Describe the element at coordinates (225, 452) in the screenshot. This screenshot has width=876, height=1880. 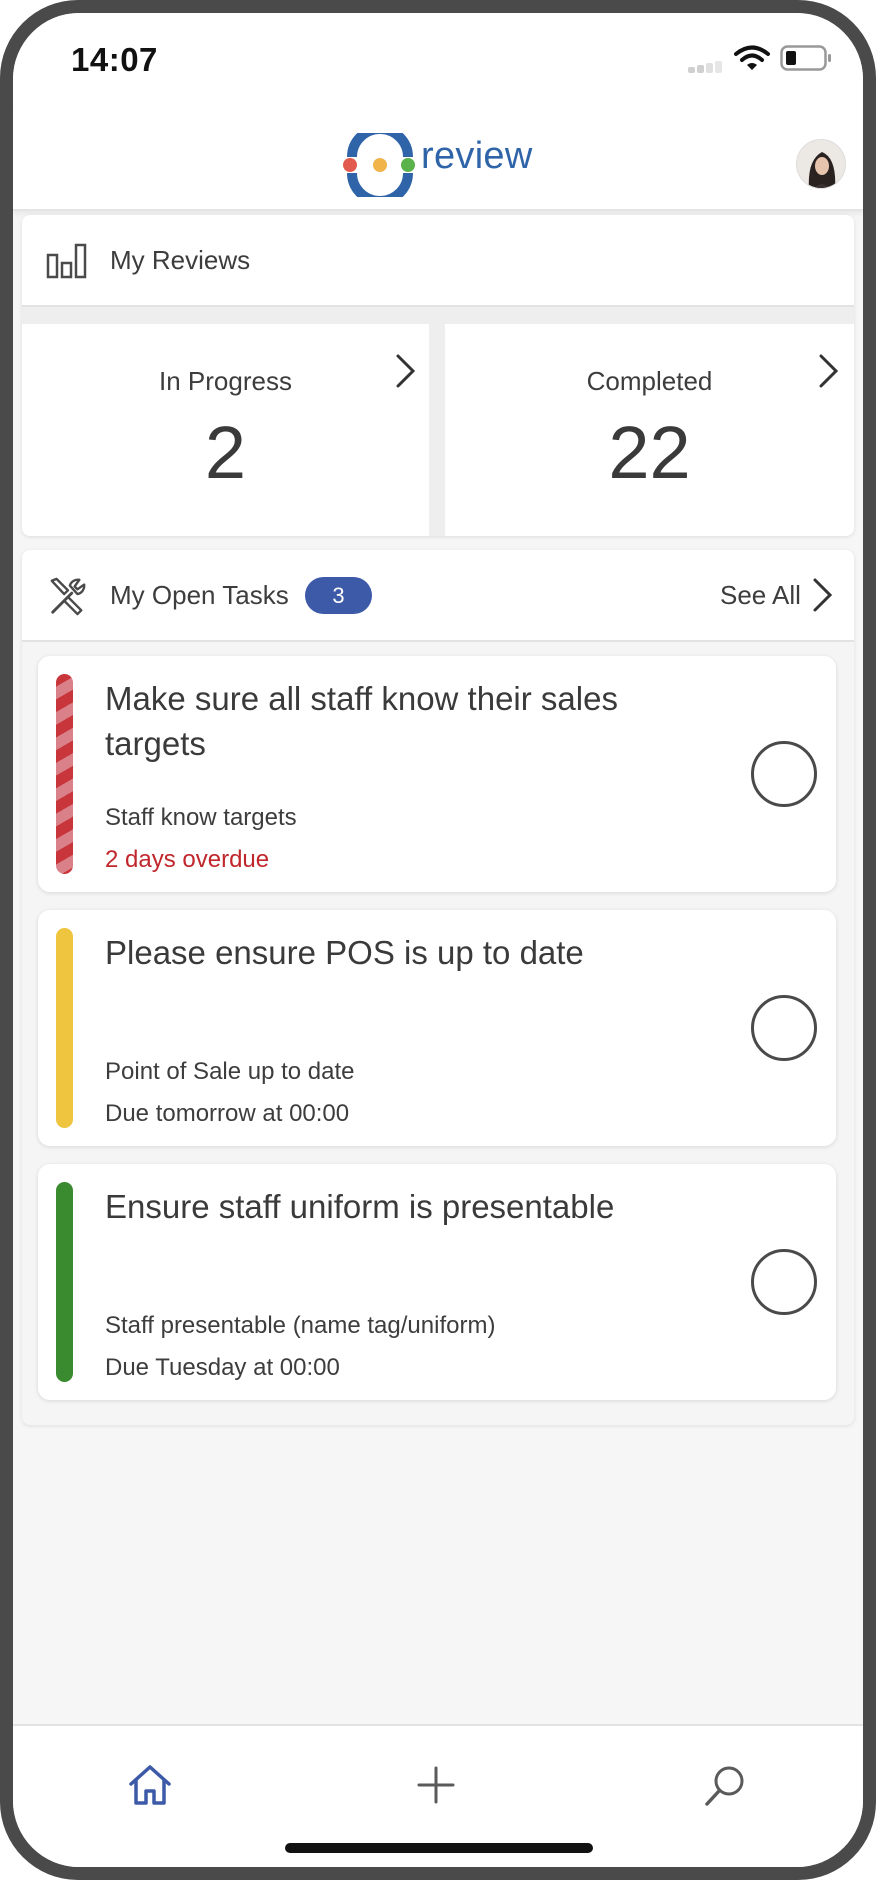
I see `stat-value: 2` at that location.